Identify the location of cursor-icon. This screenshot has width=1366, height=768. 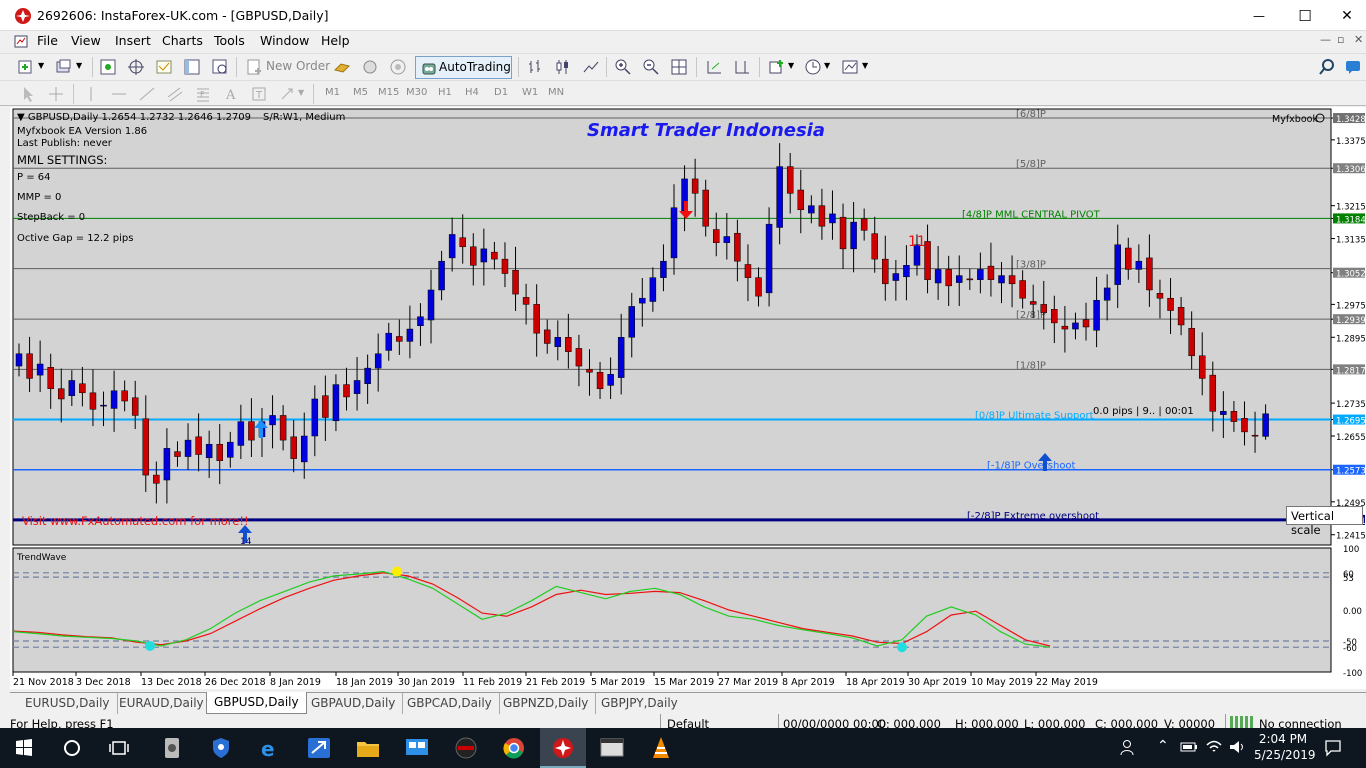
(28, 94).